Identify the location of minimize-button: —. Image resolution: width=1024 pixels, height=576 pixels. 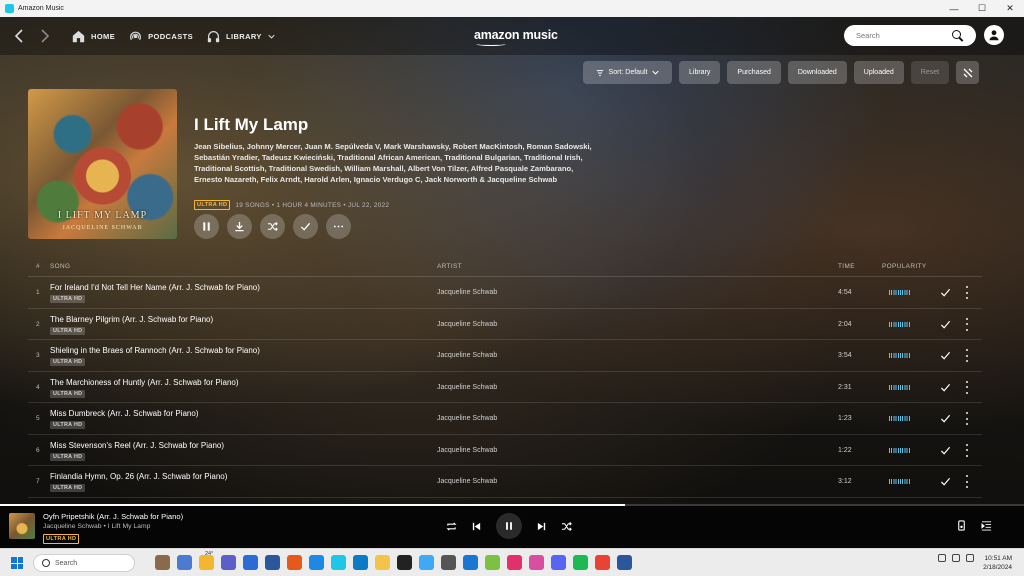
(954, 8).